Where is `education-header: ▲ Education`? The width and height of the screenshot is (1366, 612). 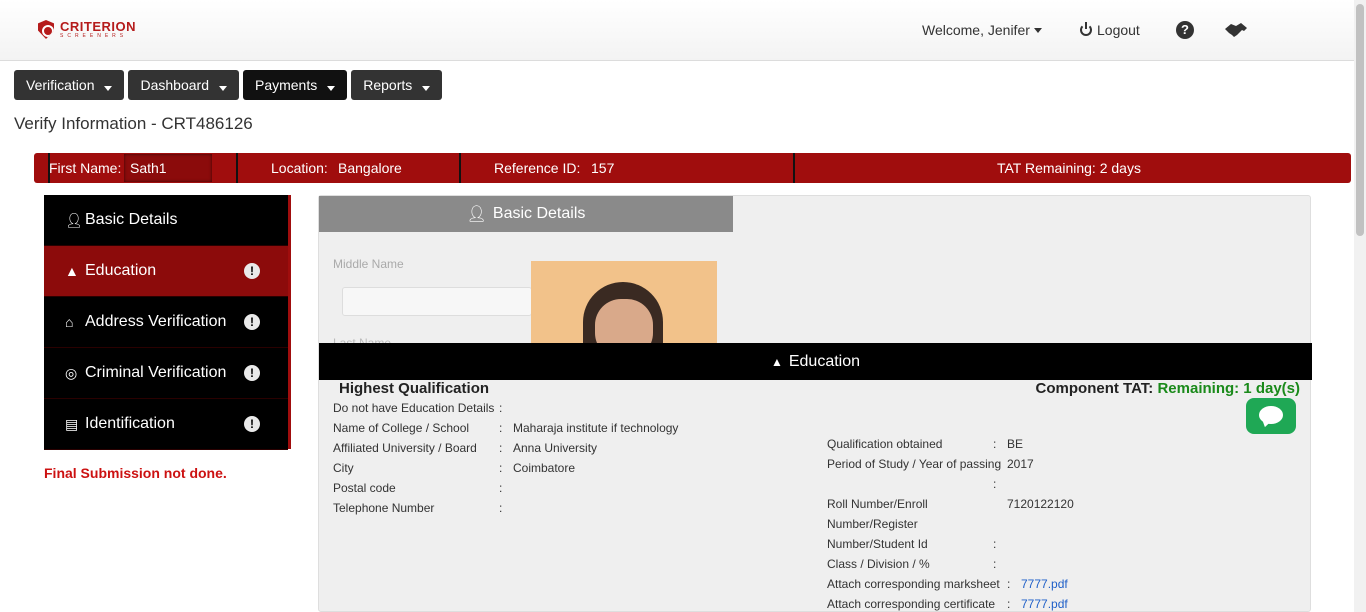
education-header: ▲ Education is located at coordinates (815, 361).